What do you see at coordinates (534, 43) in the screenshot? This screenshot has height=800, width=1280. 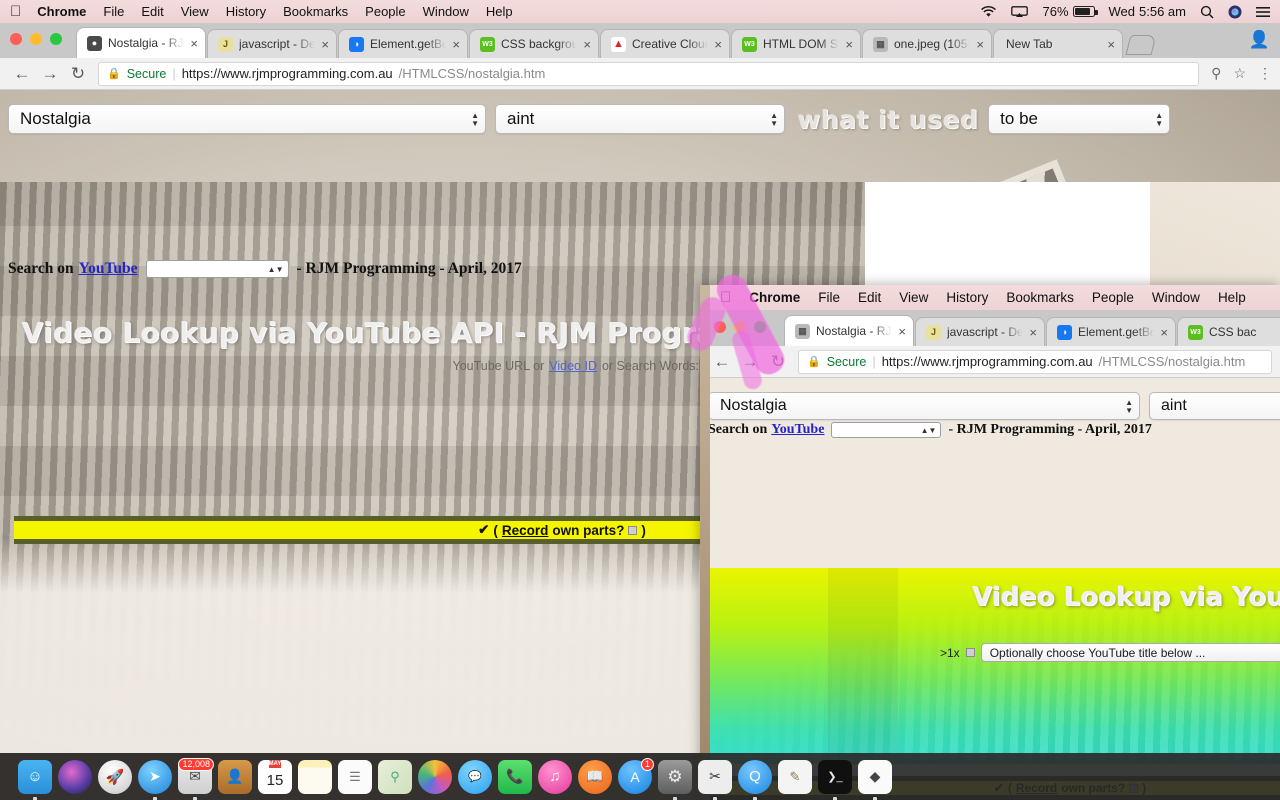 I see `browser-tab: W3 CSS background ×` at bounding box center [534, 43].